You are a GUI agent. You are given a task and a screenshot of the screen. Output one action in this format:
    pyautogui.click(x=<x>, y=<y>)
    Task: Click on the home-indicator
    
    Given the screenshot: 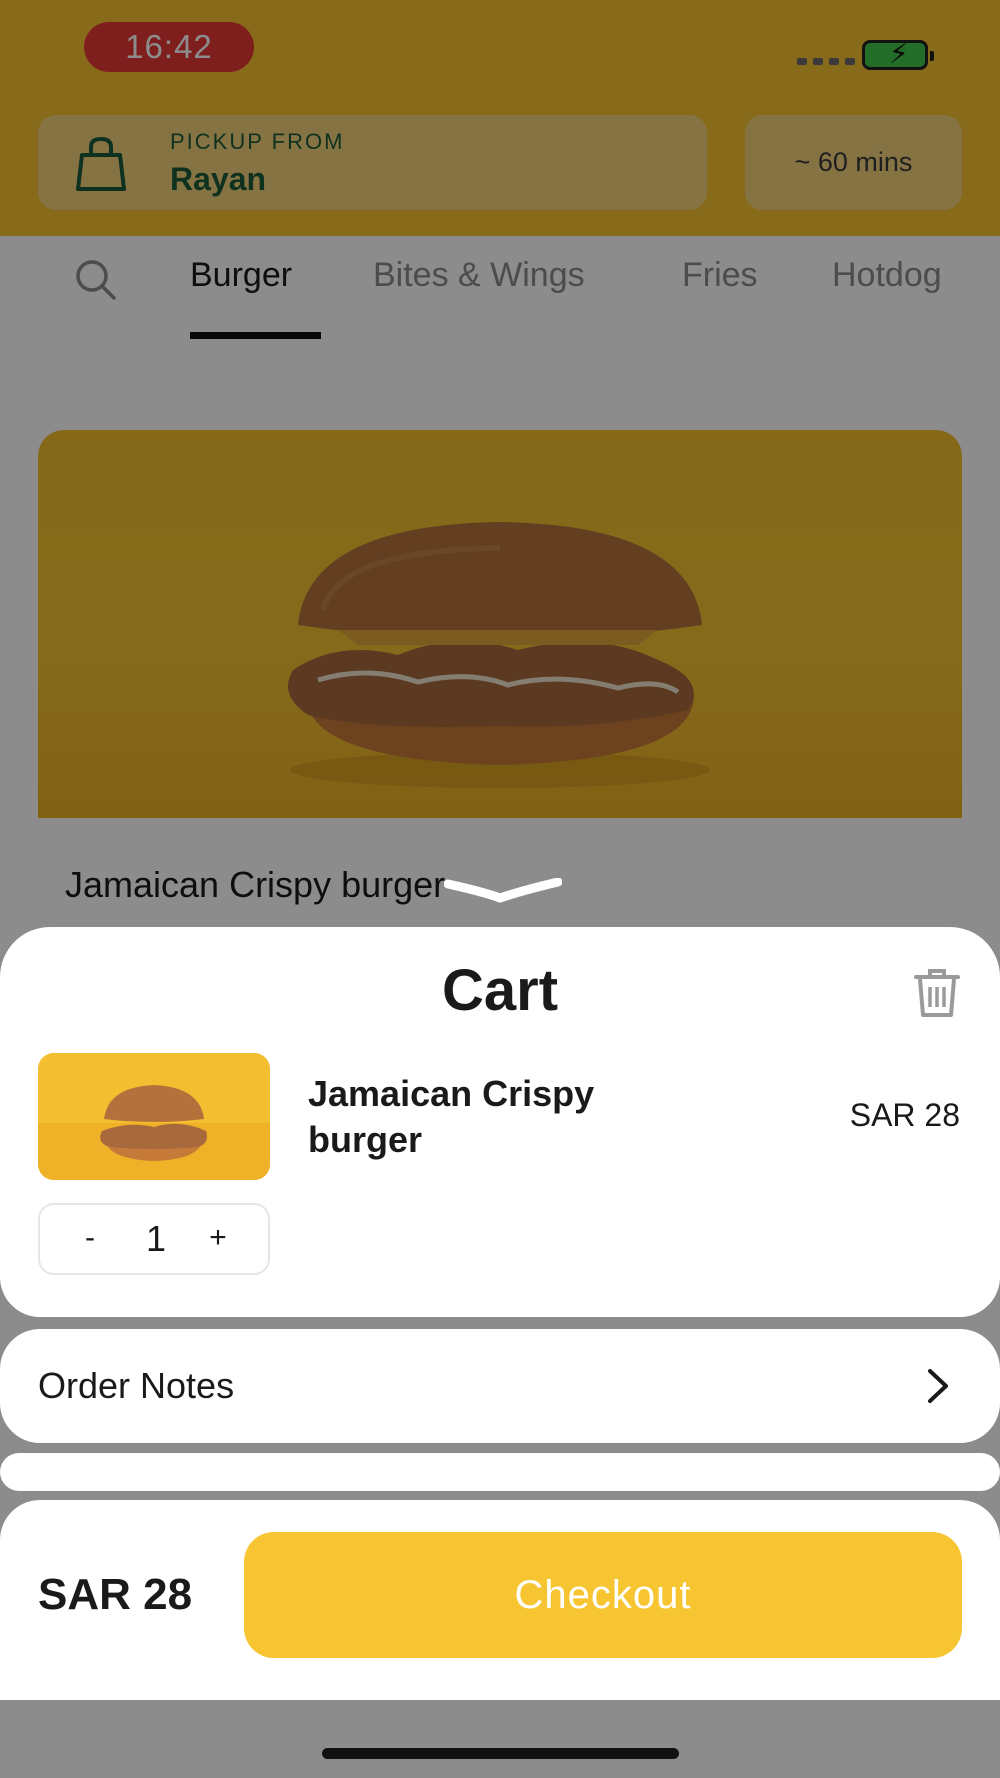 What is the action you would take?
    pyautogui.click(x=500, y=1753)
    